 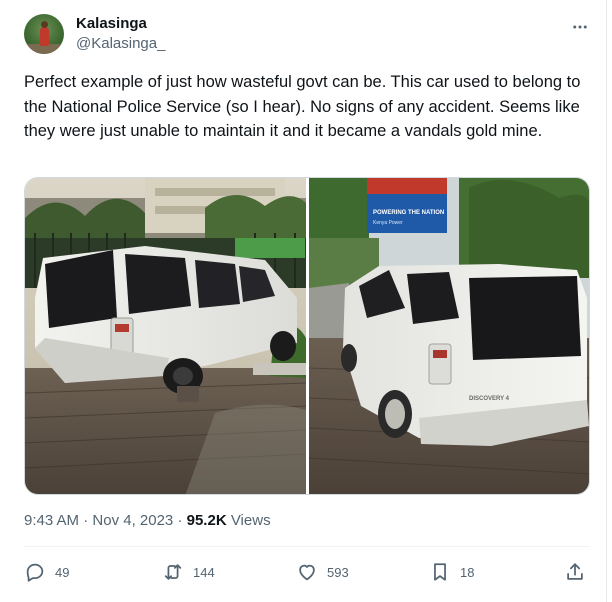 I want to click on views-count: 95.2K, so click(x=206, y=520).